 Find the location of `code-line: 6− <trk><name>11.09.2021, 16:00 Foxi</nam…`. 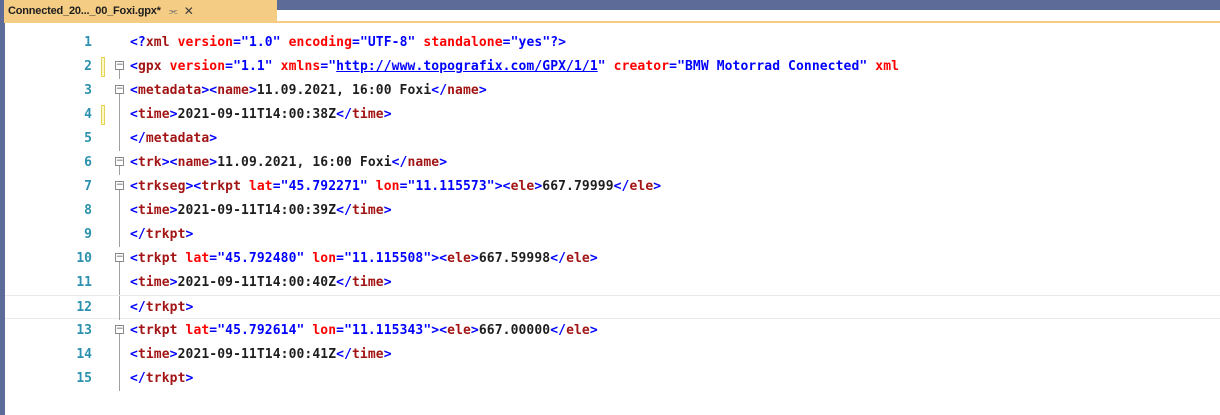

code-line: 6− <trk><name>11.09.2021, 16:00 Foxi</nam… is located at coordinates (612, 163).